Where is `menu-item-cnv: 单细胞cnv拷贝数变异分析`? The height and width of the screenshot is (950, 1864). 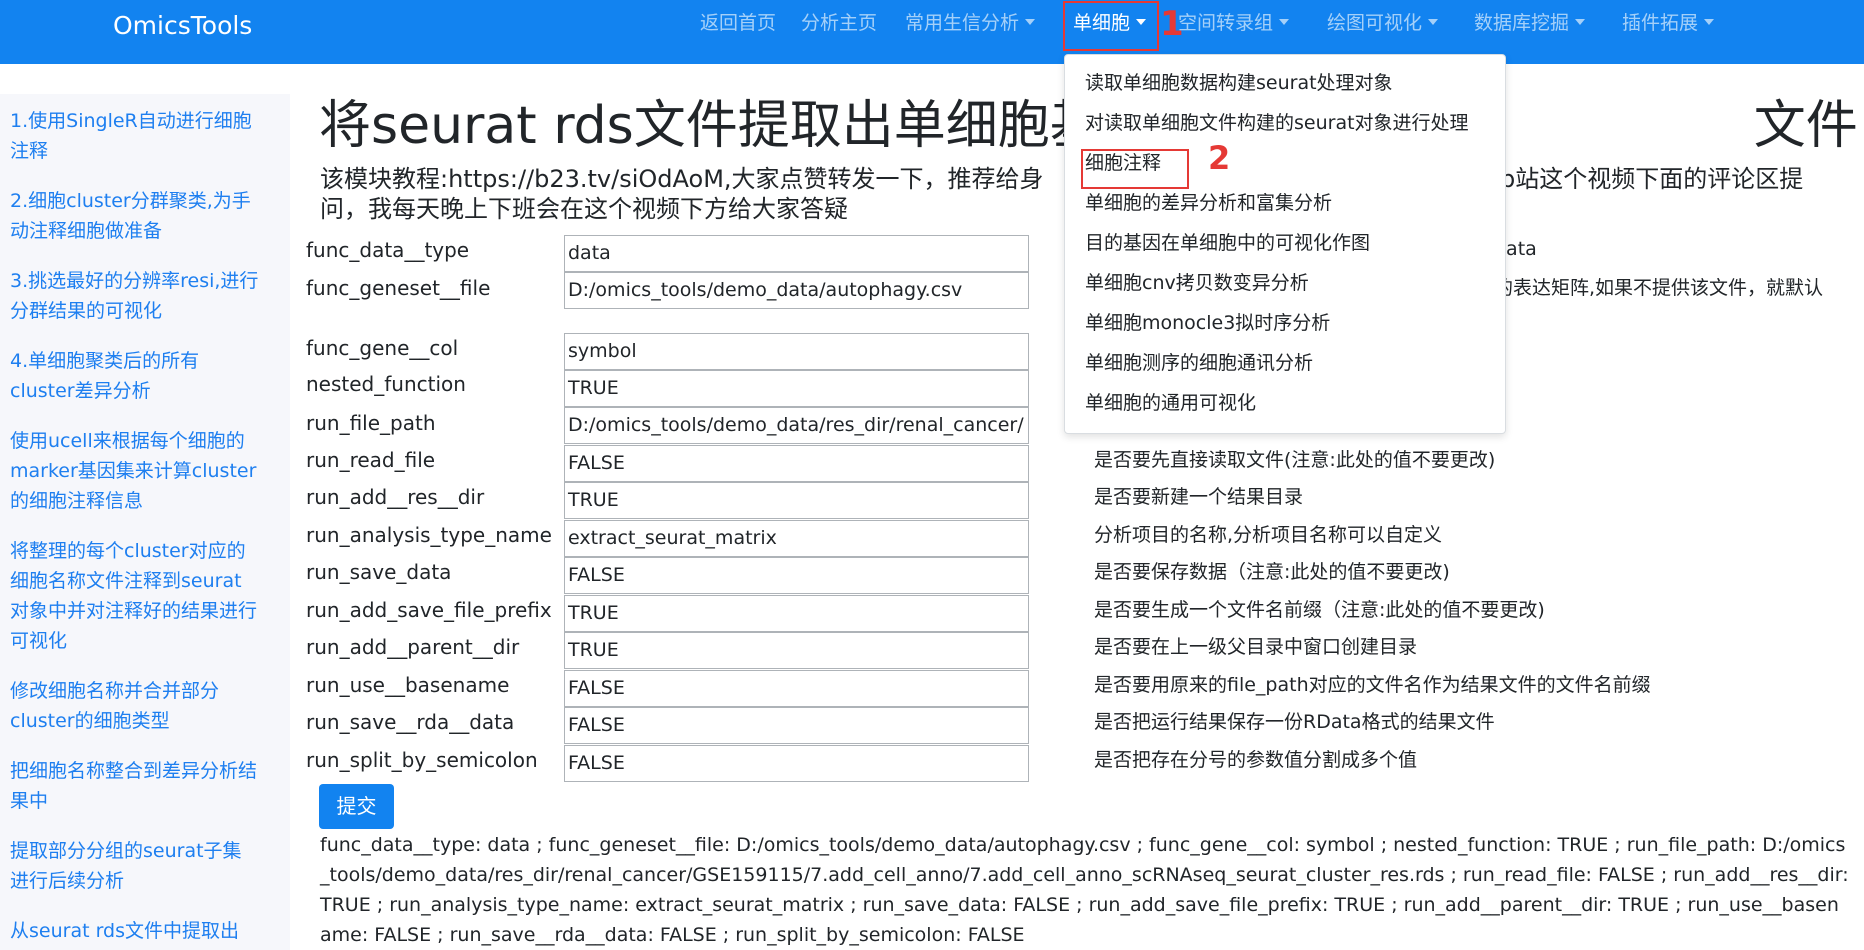
menu-item-cnv: 单细胞cnv拷贝数变异分析 is located at coordinates (1197, 283).